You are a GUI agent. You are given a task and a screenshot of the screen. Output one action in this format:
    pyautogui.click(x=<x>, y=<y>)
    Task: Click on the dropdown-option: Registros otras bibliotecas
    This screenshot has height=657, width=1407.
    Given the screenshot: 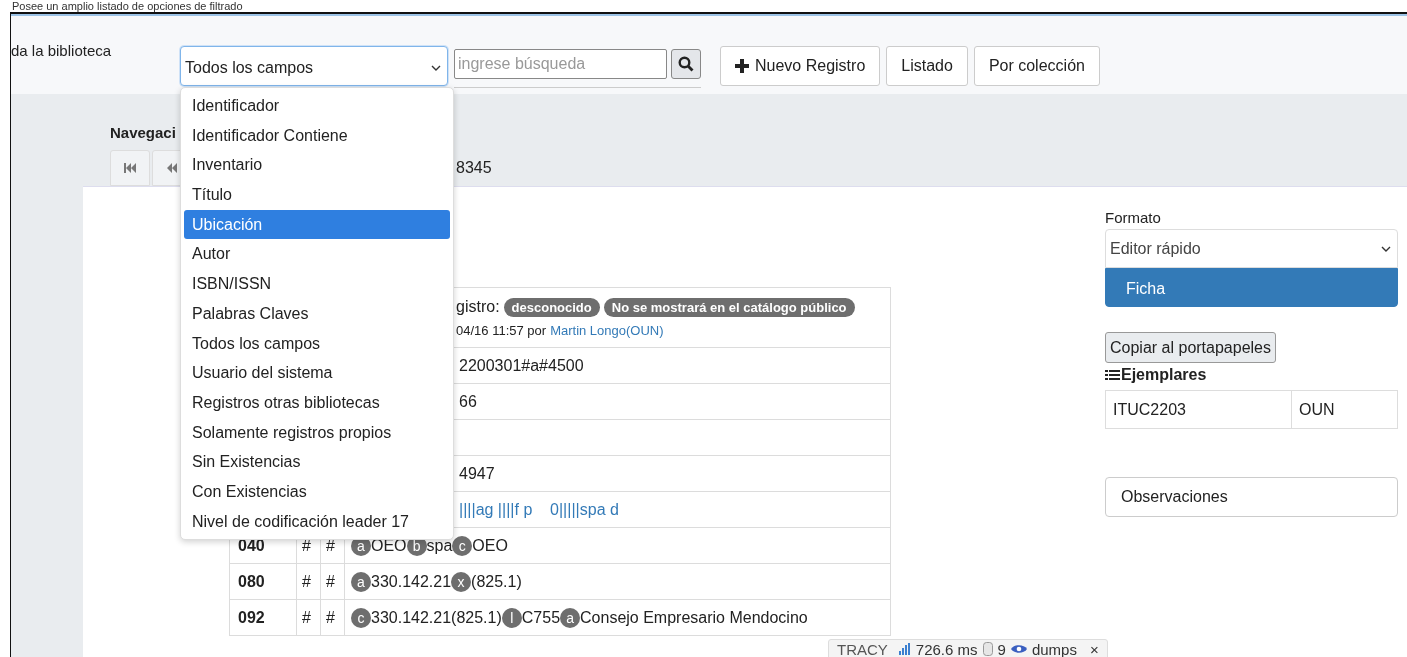 What is the action you would take?
    pyautogui.click(x=317, y=402)
    